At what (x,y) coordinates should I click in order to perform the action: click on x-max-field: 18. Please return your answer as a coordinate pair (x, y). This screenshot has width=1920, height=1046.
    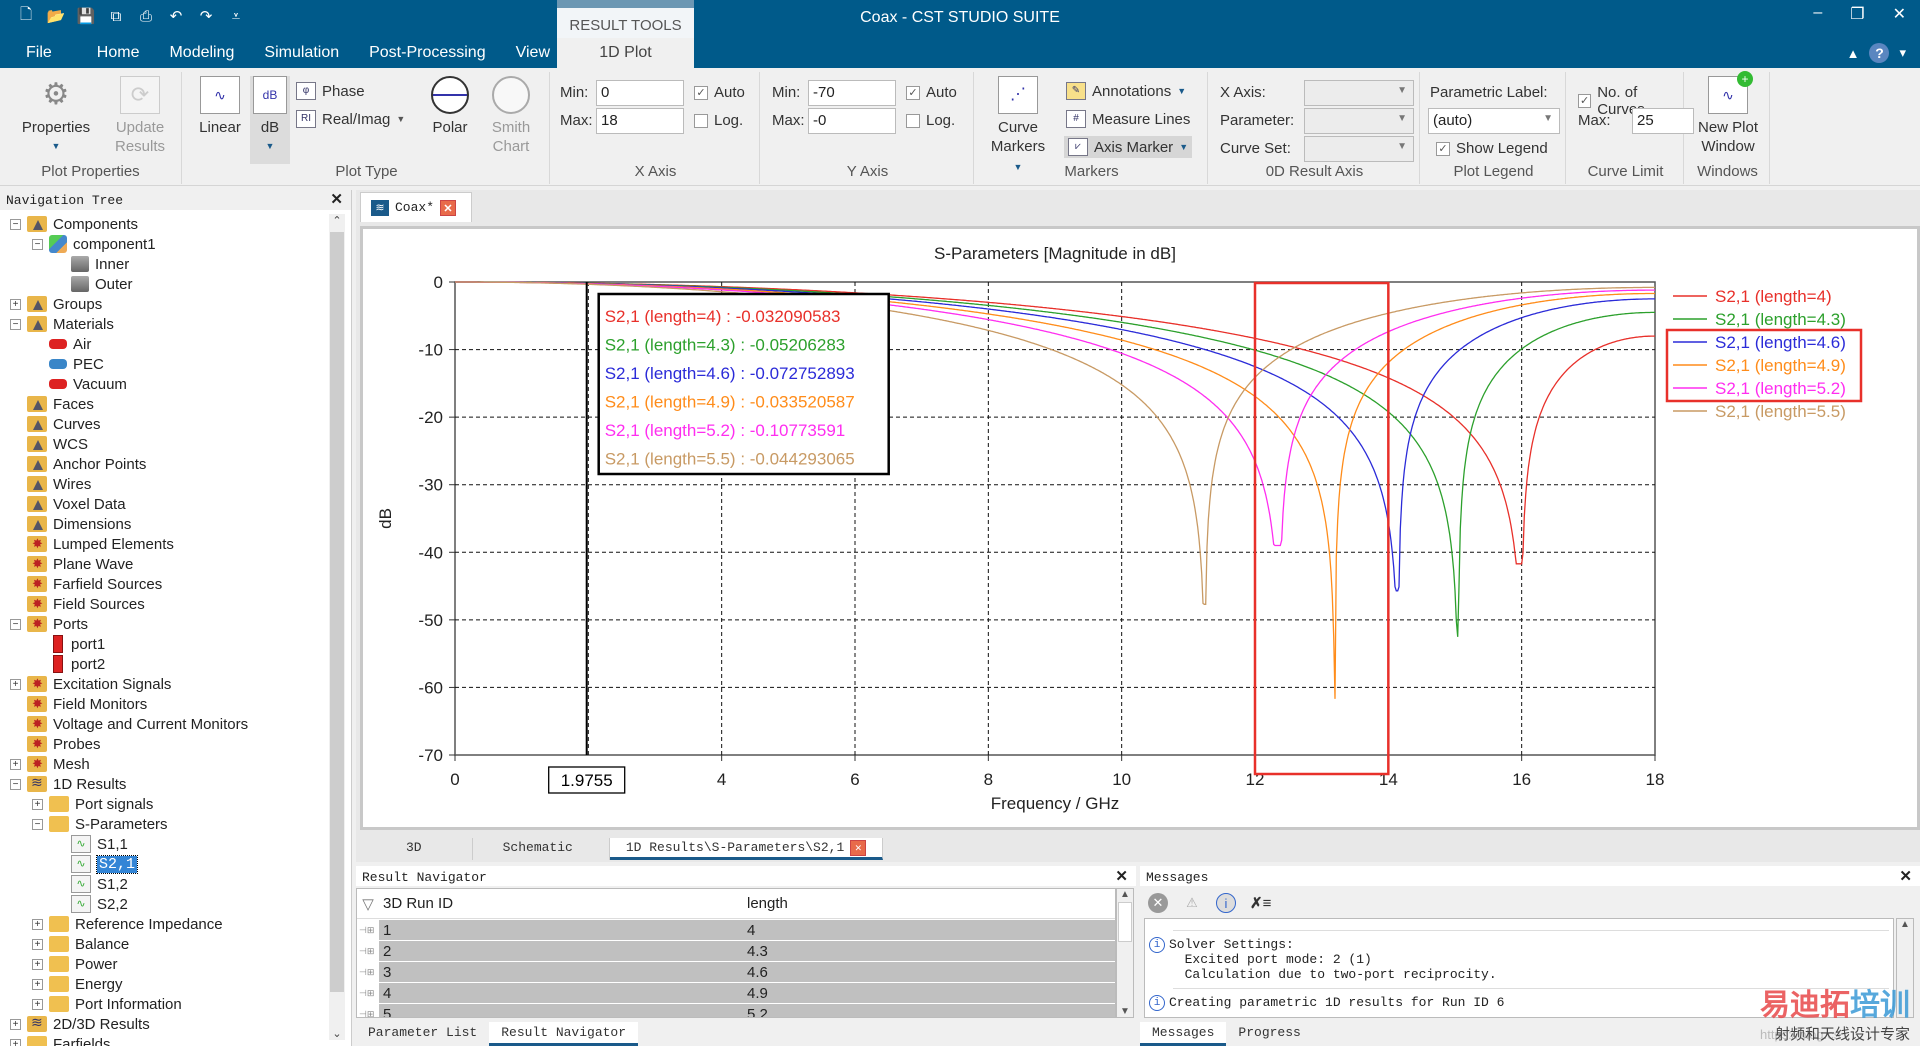
    Looking at the image, I should click on (640, 121).